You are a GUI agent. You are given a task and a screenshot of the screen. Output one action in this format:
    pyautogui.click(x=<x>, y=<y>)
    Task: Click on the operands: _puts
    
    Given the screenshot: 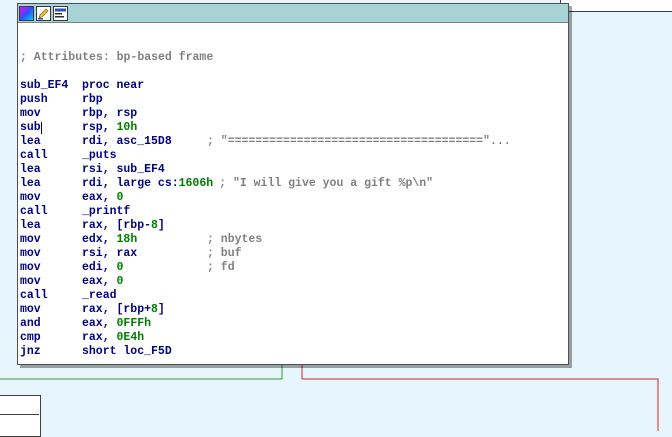 What is the action you would take?
    pyautogui.click(x=99, y=156)
    